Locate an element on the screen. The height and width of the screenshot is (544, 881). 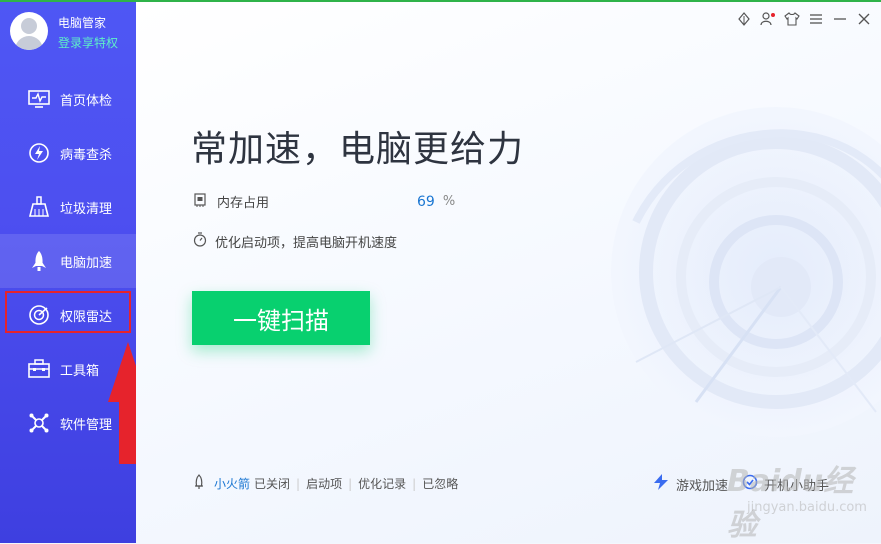
boot-assistant-button: 开机小助手 is located at coordinates (785, 484).